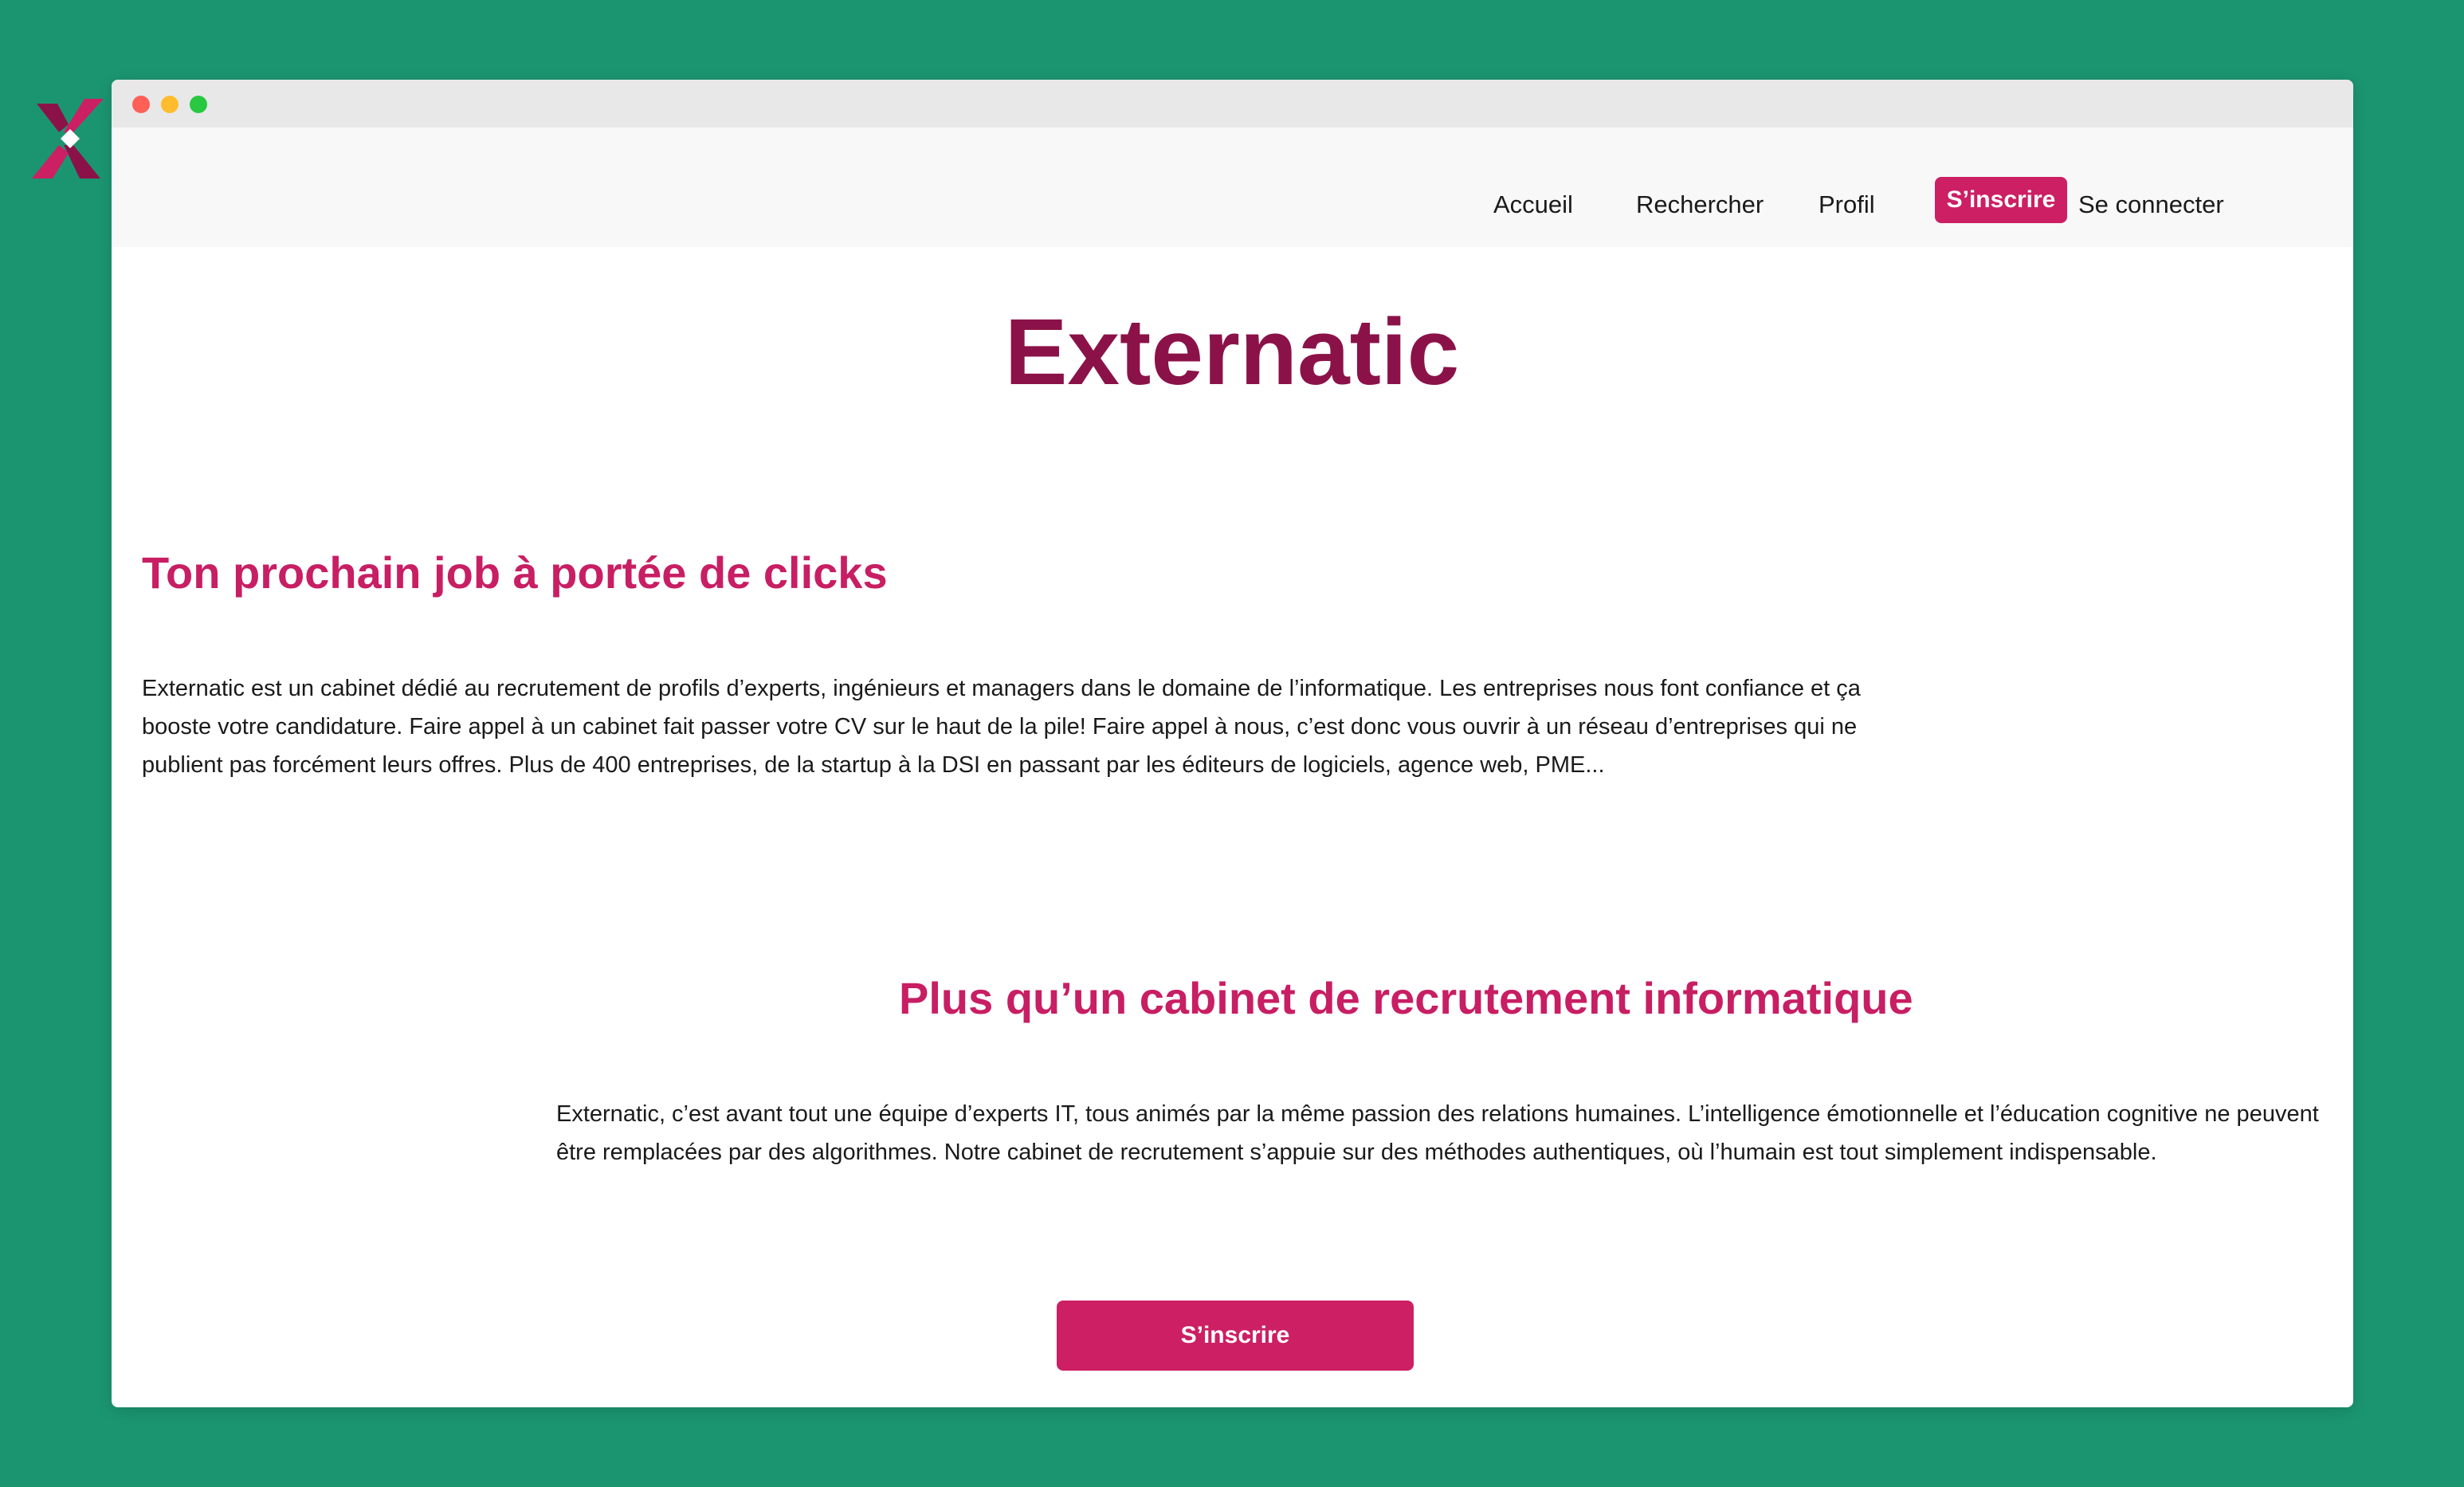 The width and height of the screenshot is (2464, 1487). What do you see at coordinates (2151, 205) in the screenshot?
I see `nav-login-link: Se connecter` at bounding box center [2151, 205].